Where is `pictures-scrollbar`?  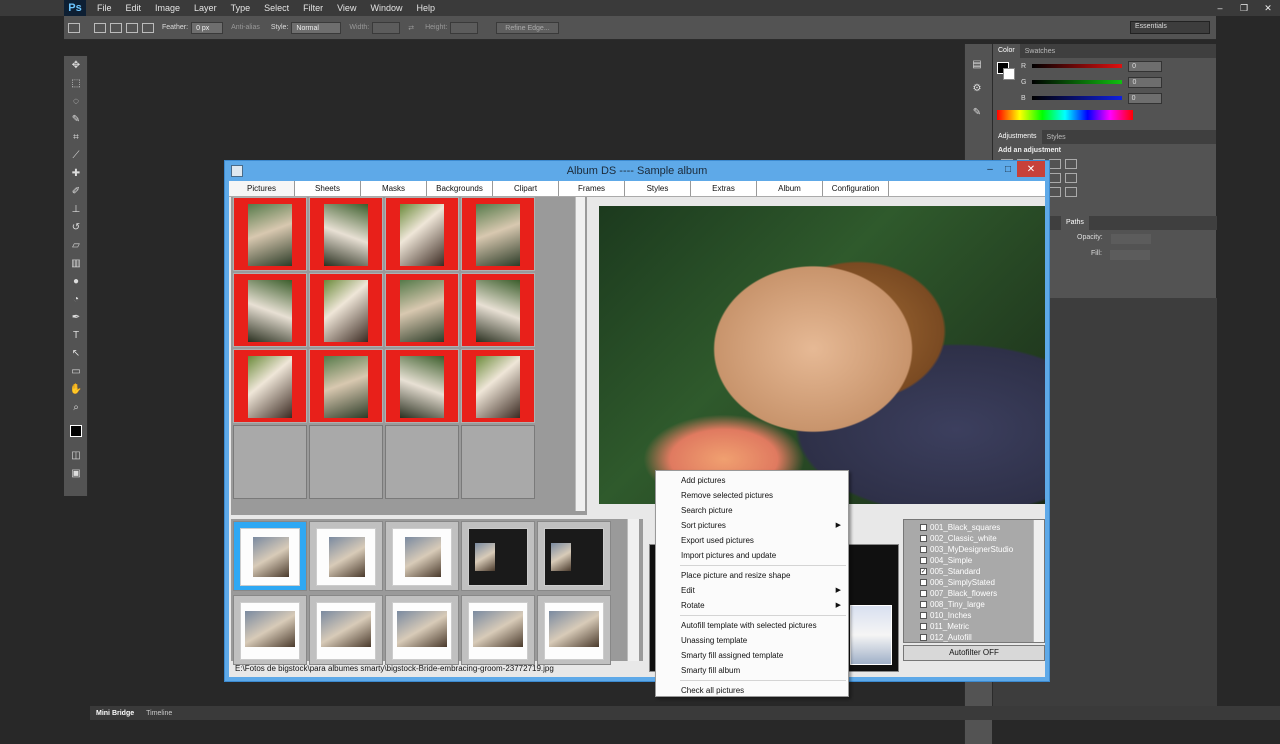
pictures-scrollbar is located at coordinates (580, 354).